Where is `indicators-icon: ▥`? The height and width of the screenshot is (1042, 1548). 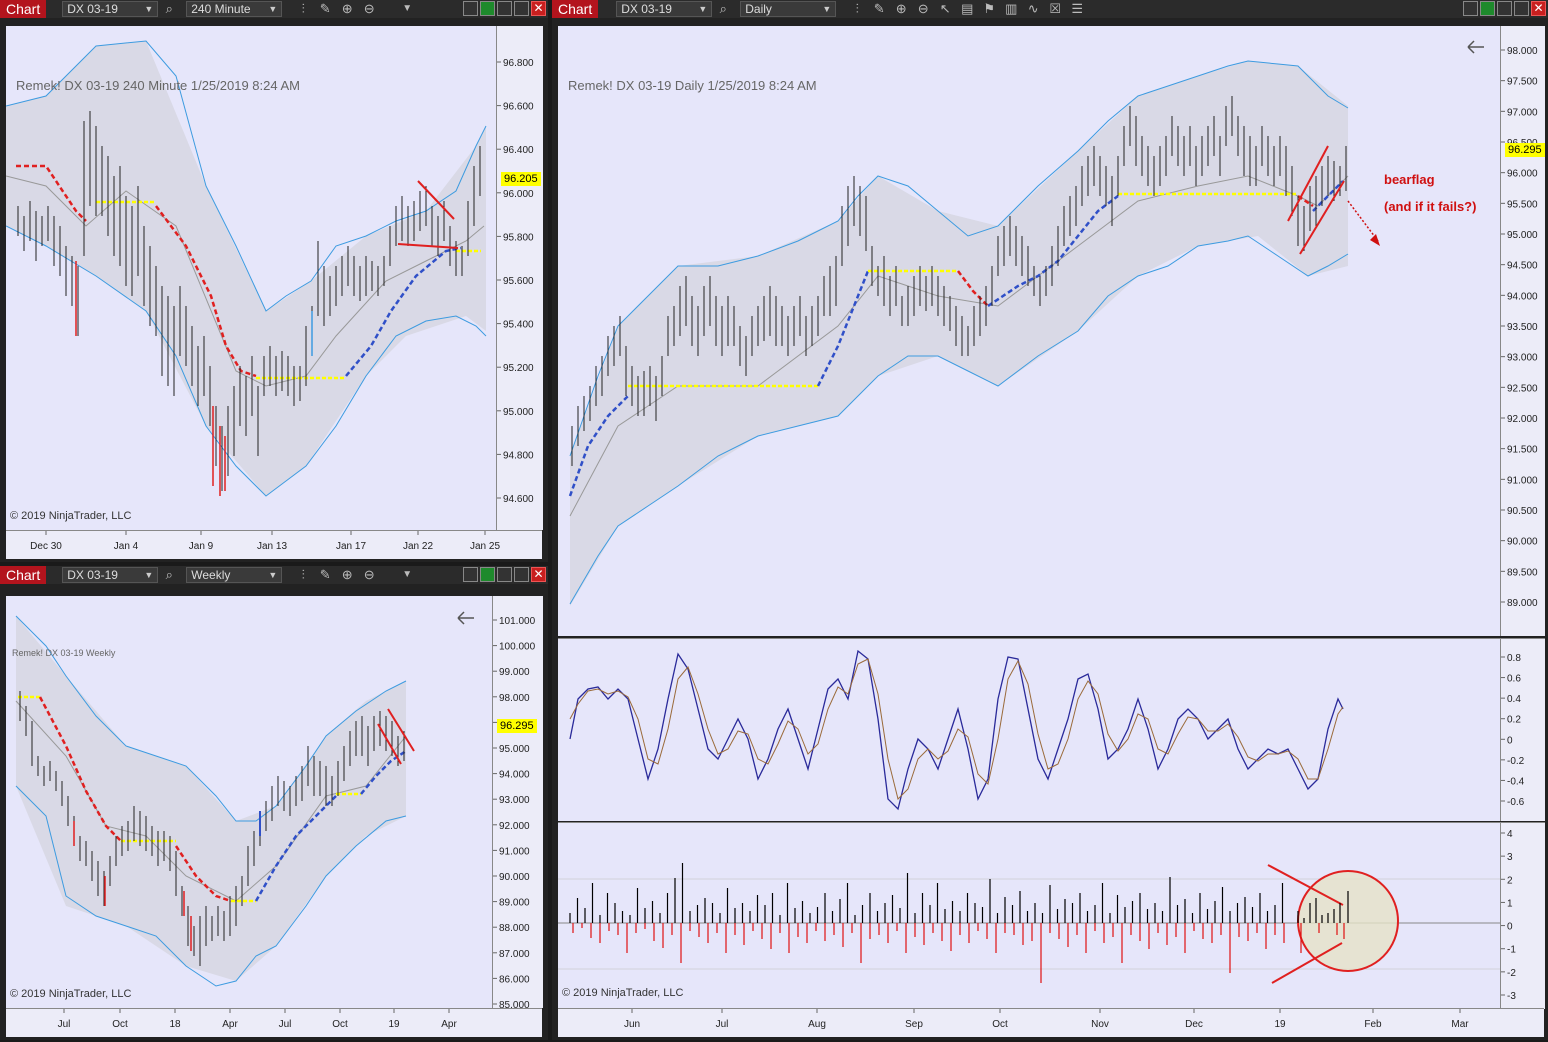 indicators-icon: ▥ is located at coordinates (1011, 9).